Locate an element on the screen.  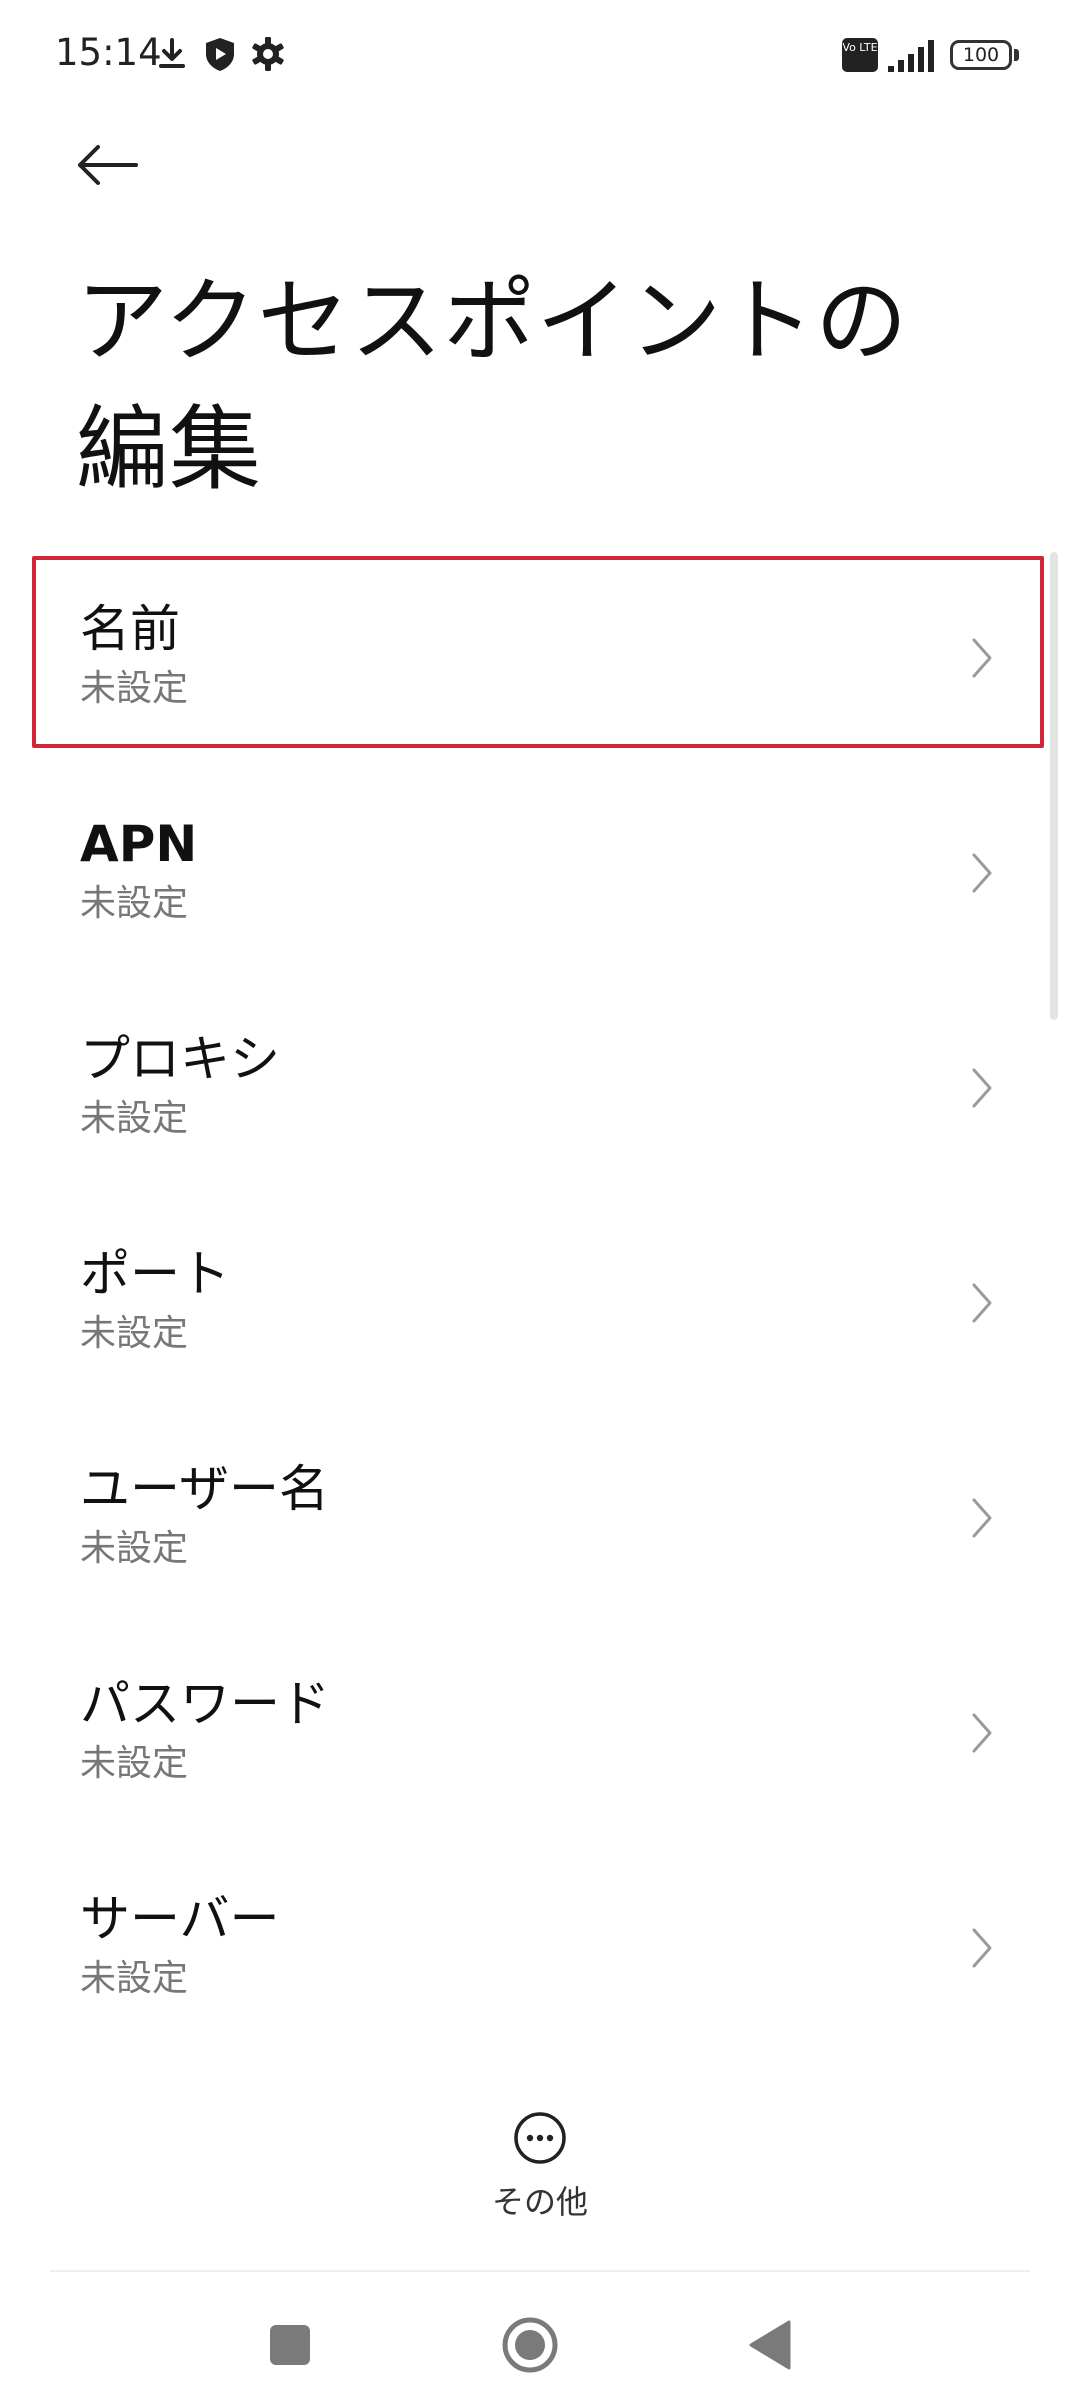
recents-button is located at coordinates (290, 2345).